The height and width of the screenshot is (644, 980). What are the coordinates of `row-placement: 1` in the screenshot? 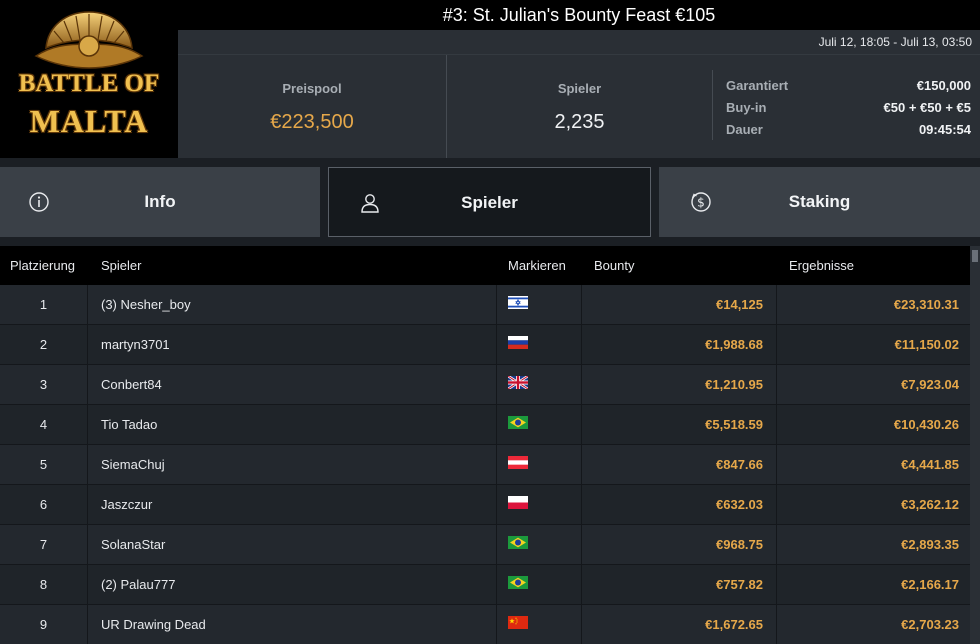 It's located at (44, 305).